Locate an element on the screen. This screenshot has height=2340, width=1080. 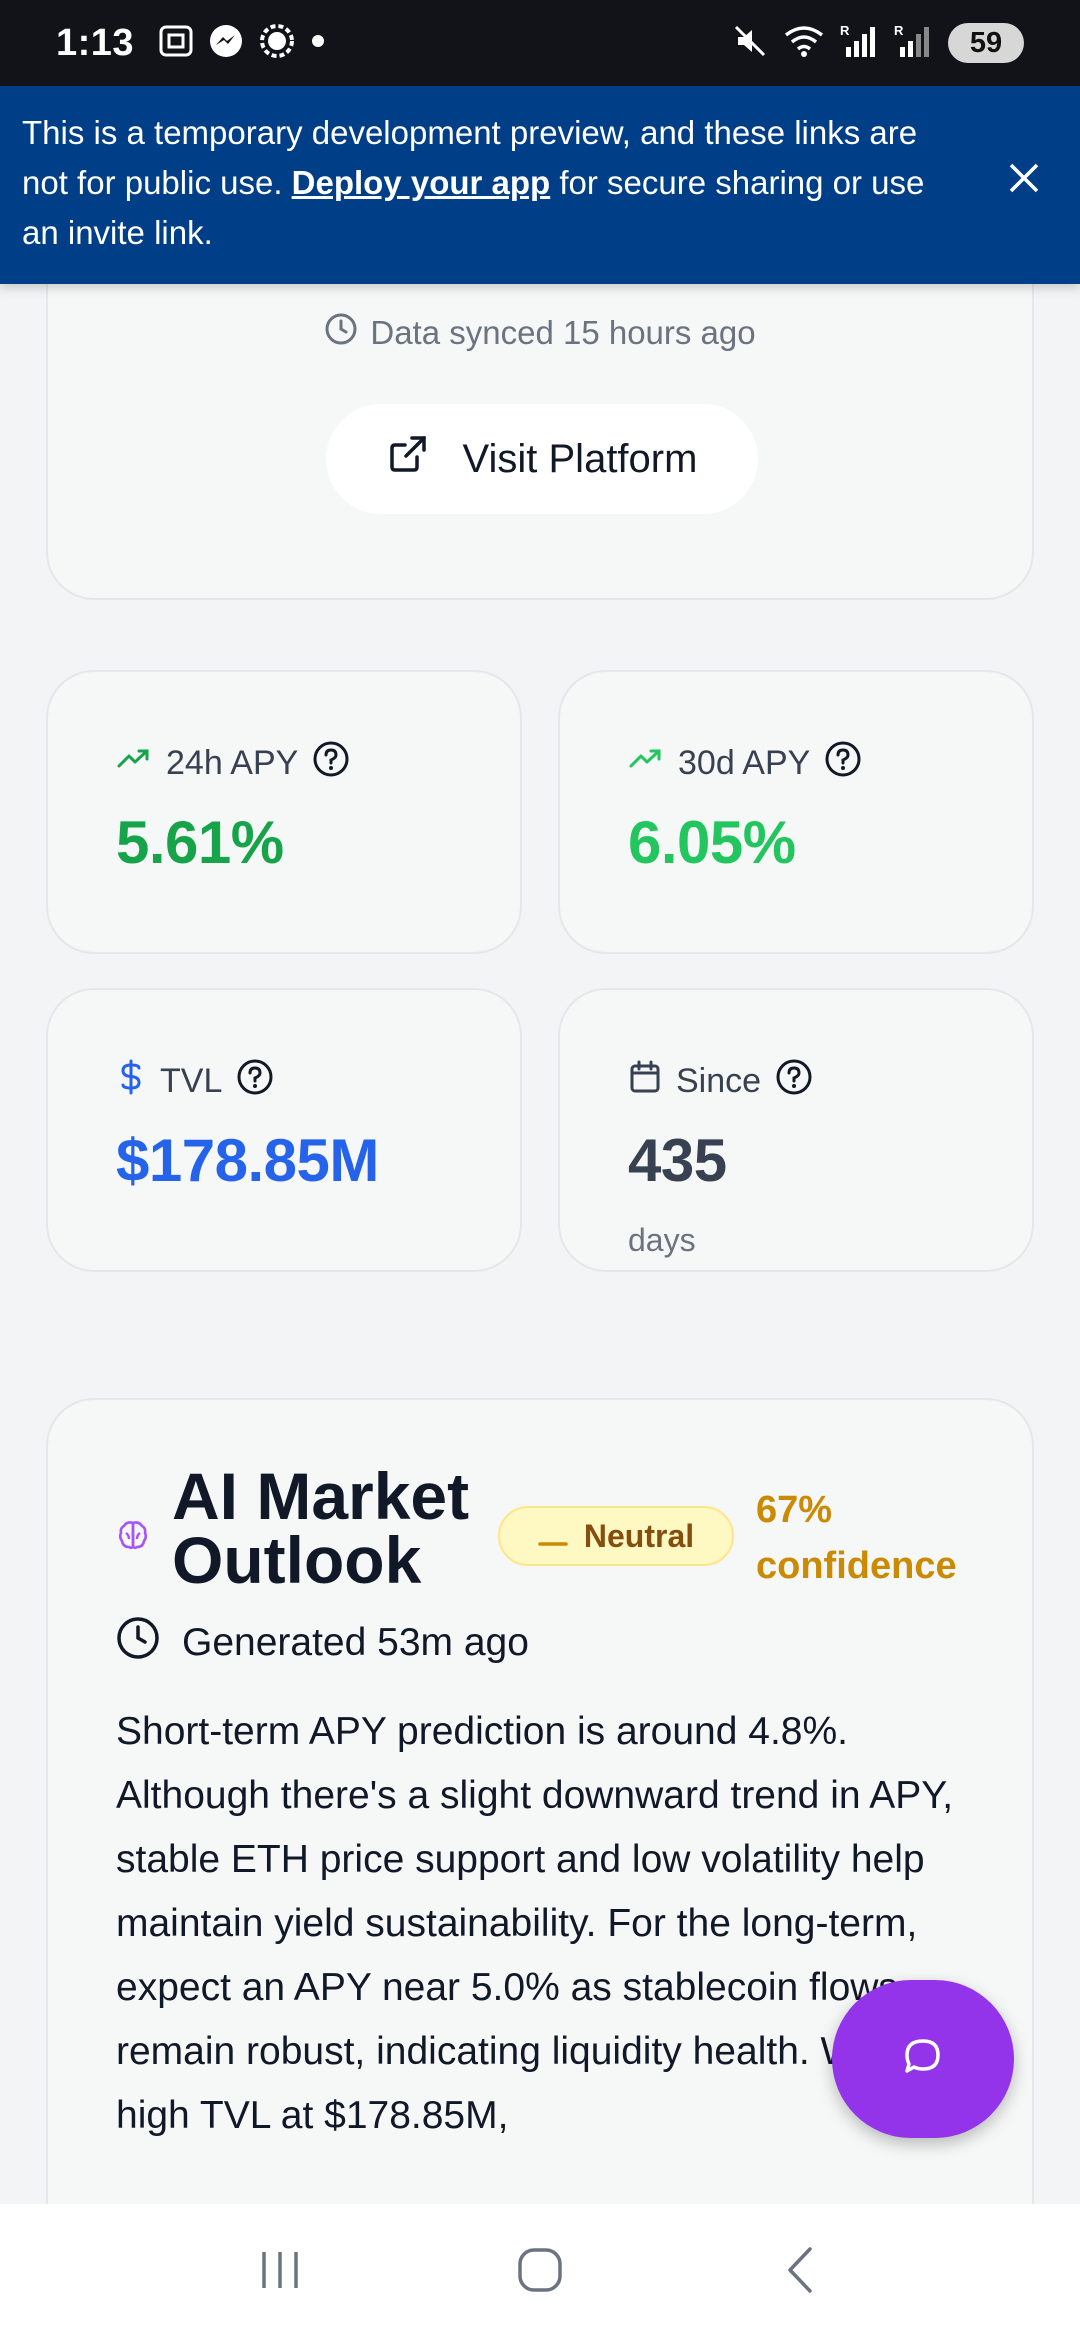
battery-indicator: 59 is located at coordinates (986, 43).